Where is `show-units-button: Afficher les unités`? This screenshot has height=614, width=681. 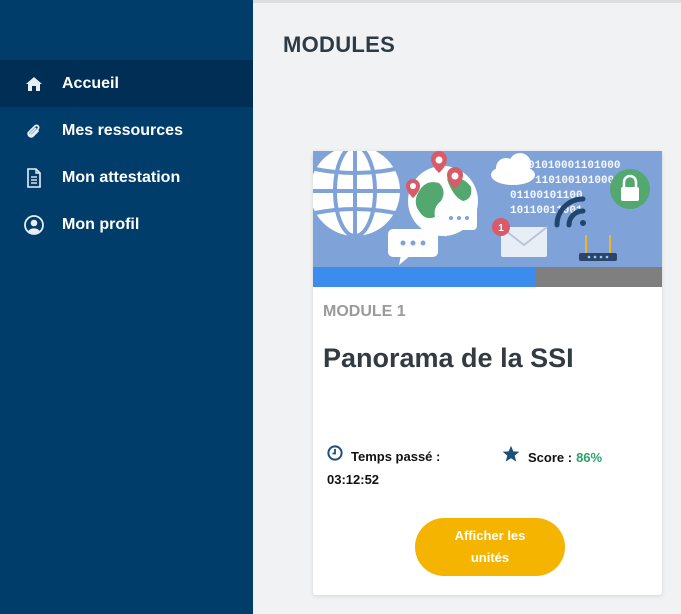 show-units-button: Afficher les unités is located at coordinates (490, 547).